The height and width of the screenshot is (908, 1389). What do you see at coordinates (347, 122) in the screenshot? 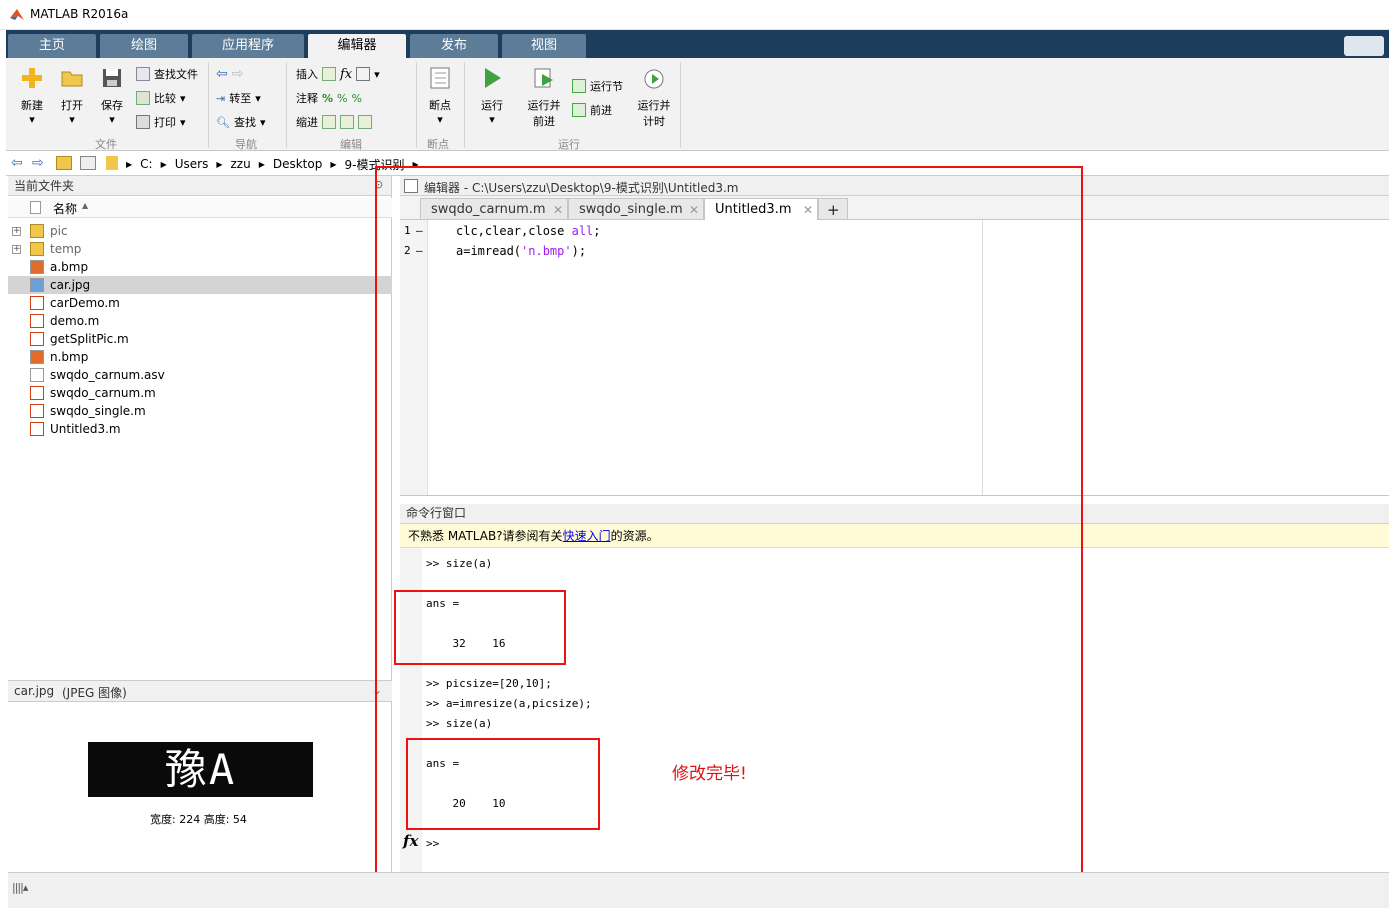
I see `increase-indent-icon` at bounding box center [347, 122].